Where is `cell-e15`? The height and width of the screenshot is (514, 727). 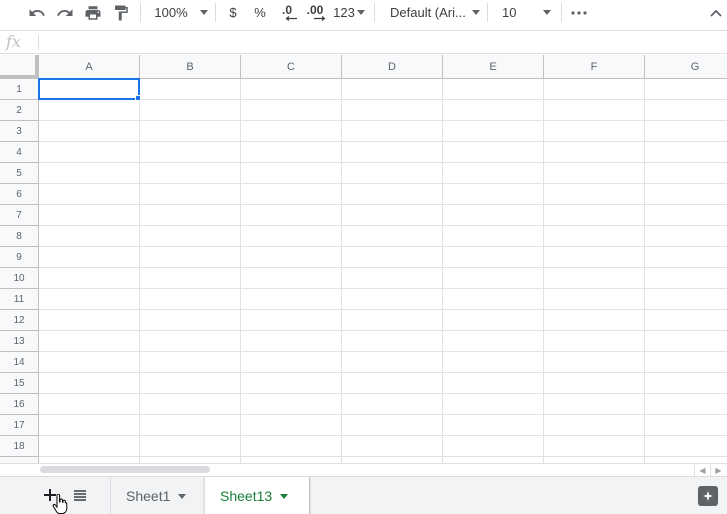
cell-e15 is located at coordinates (493, 383).